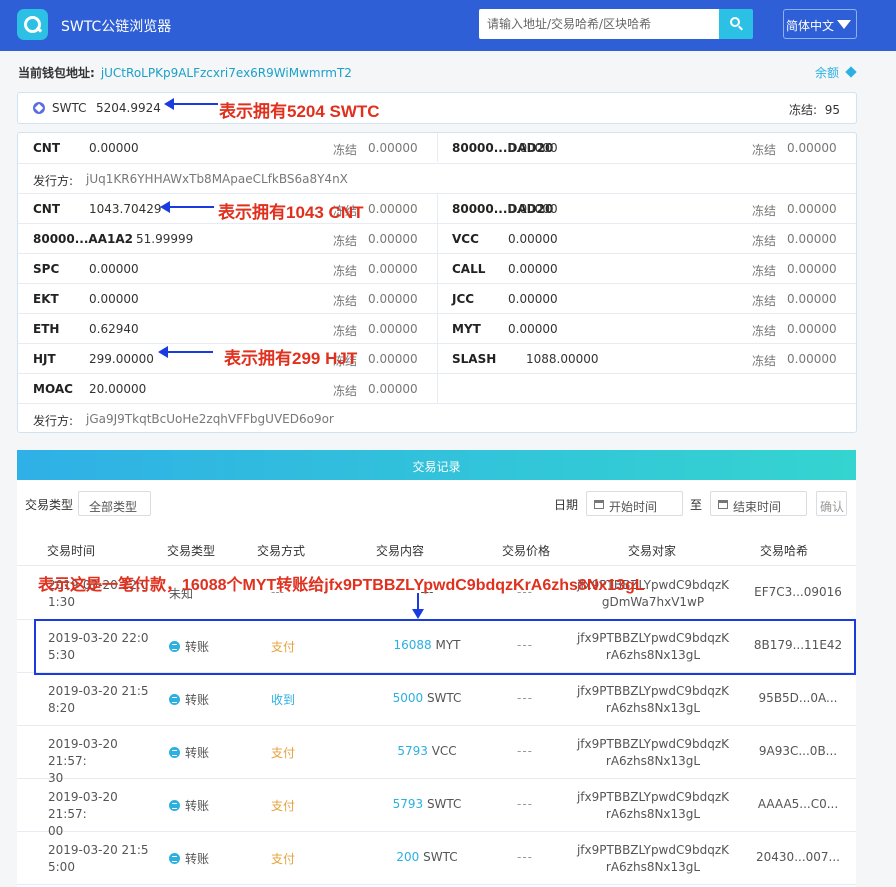 Image resolution: width=896 pixels, height=887 pixels. I want to click on language-select: 简体中文, so click(820, 24).